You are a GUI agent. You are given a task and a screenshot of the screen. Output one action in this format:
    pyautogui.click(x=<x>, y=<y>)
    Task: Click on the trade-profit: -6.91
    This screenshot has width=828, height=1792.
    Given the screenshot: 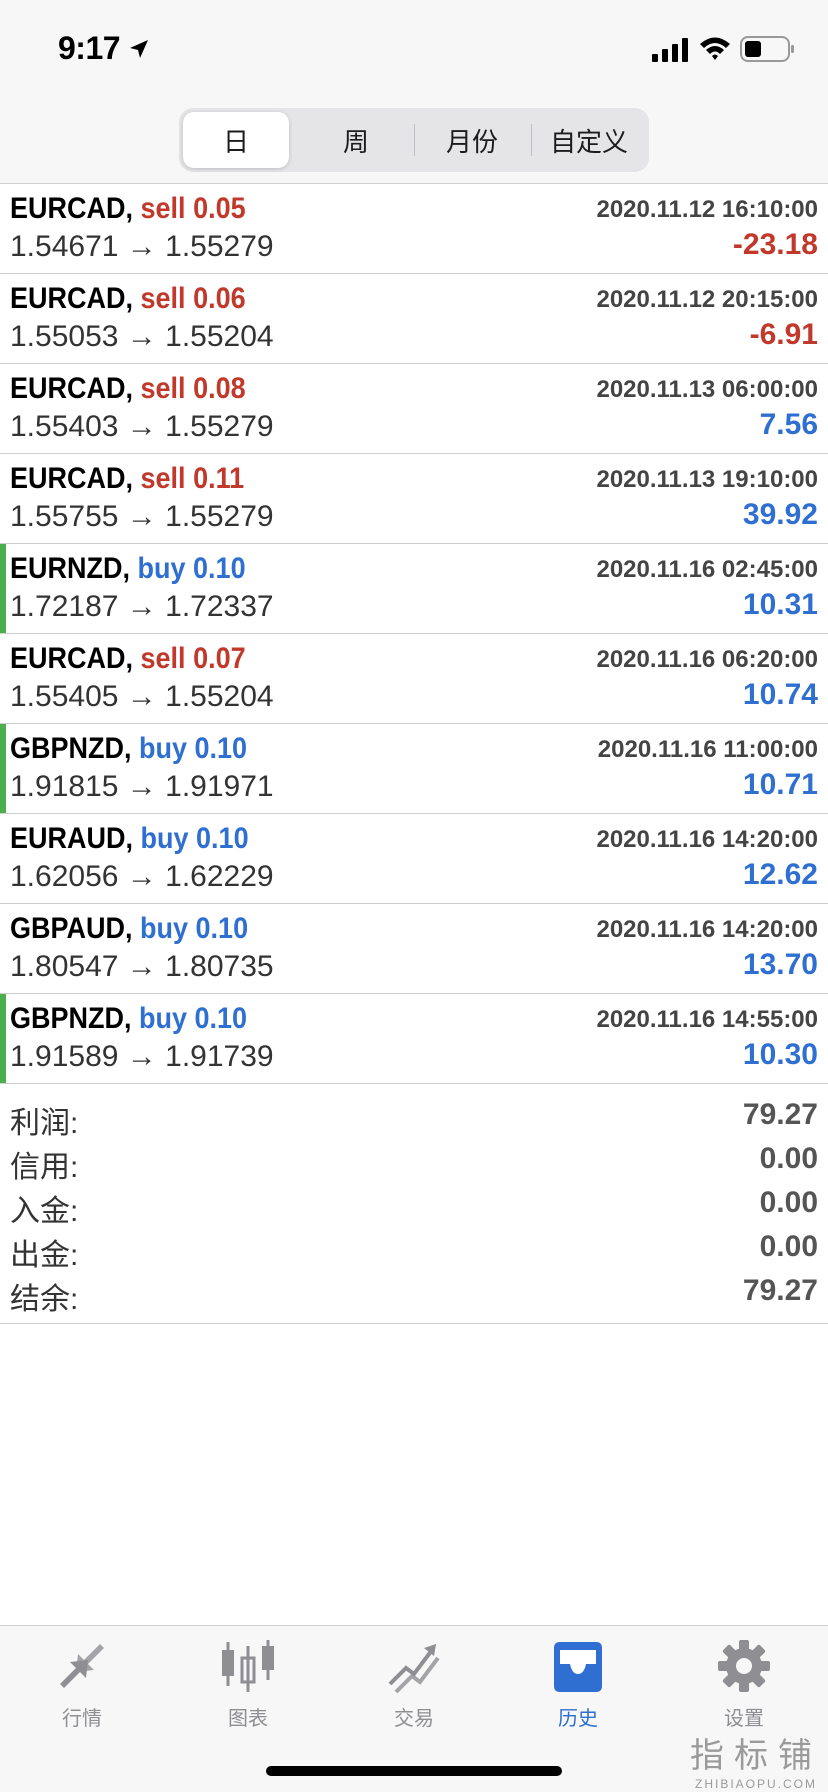 What is the action you would take?
    pyautogui.click(x=783, y=334)
    